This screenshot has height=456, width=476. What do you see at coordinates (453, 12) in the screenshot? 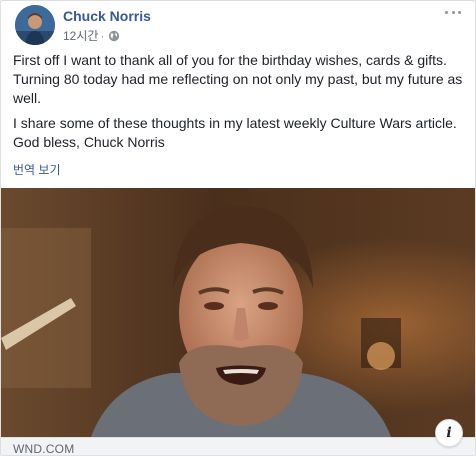
I see `more-options-icon` at bounding box center [453, 12].